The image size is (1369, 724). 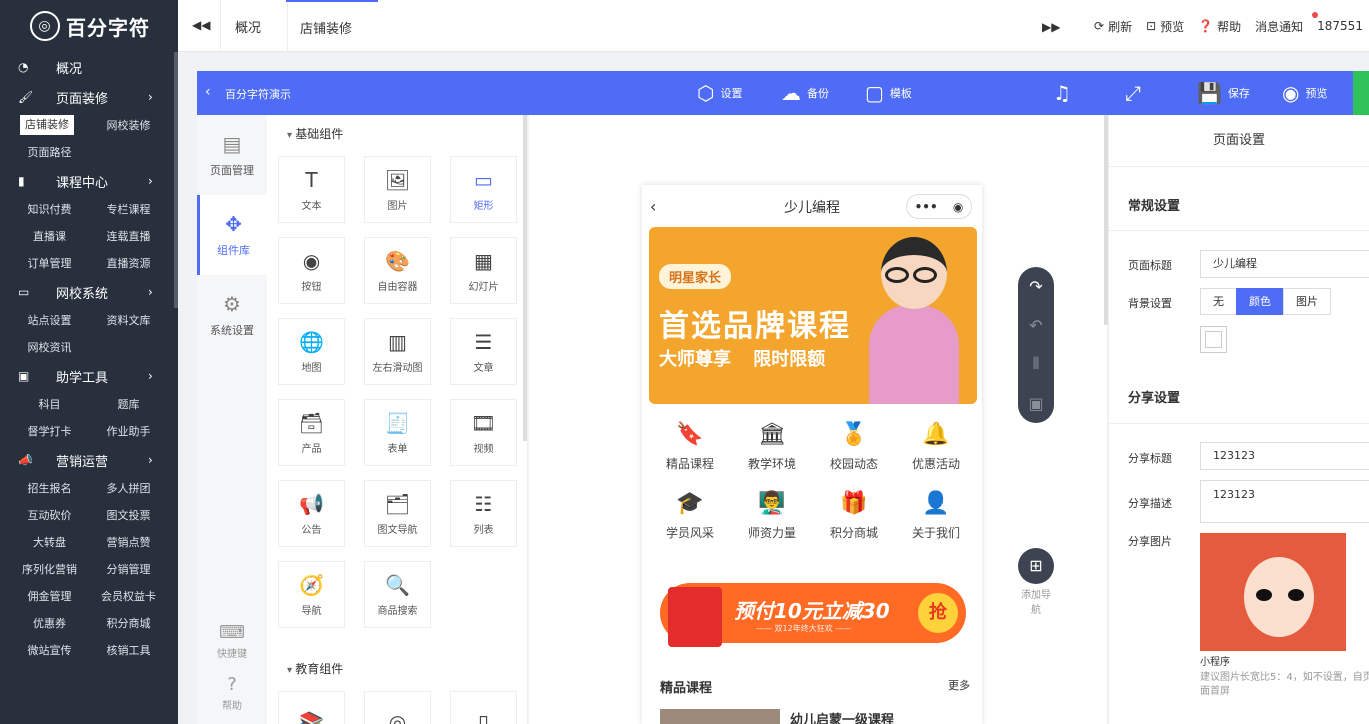 I want to click on component-tile: 📚, so click(x=311, y=707).